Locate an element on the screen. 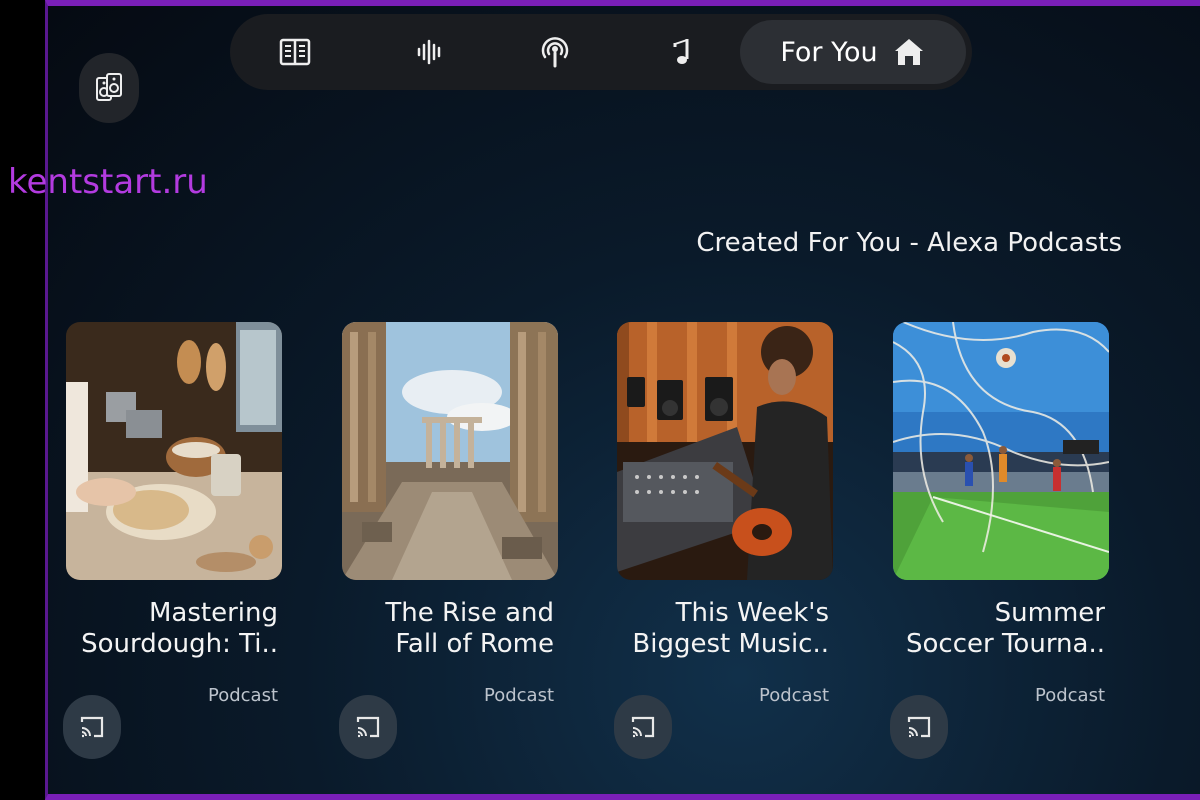 The width and height of the screenshot is (1200, 800). podcast-card: Mastering Sourdough: Ti.. Podcast is located at coordinates (172, 552).